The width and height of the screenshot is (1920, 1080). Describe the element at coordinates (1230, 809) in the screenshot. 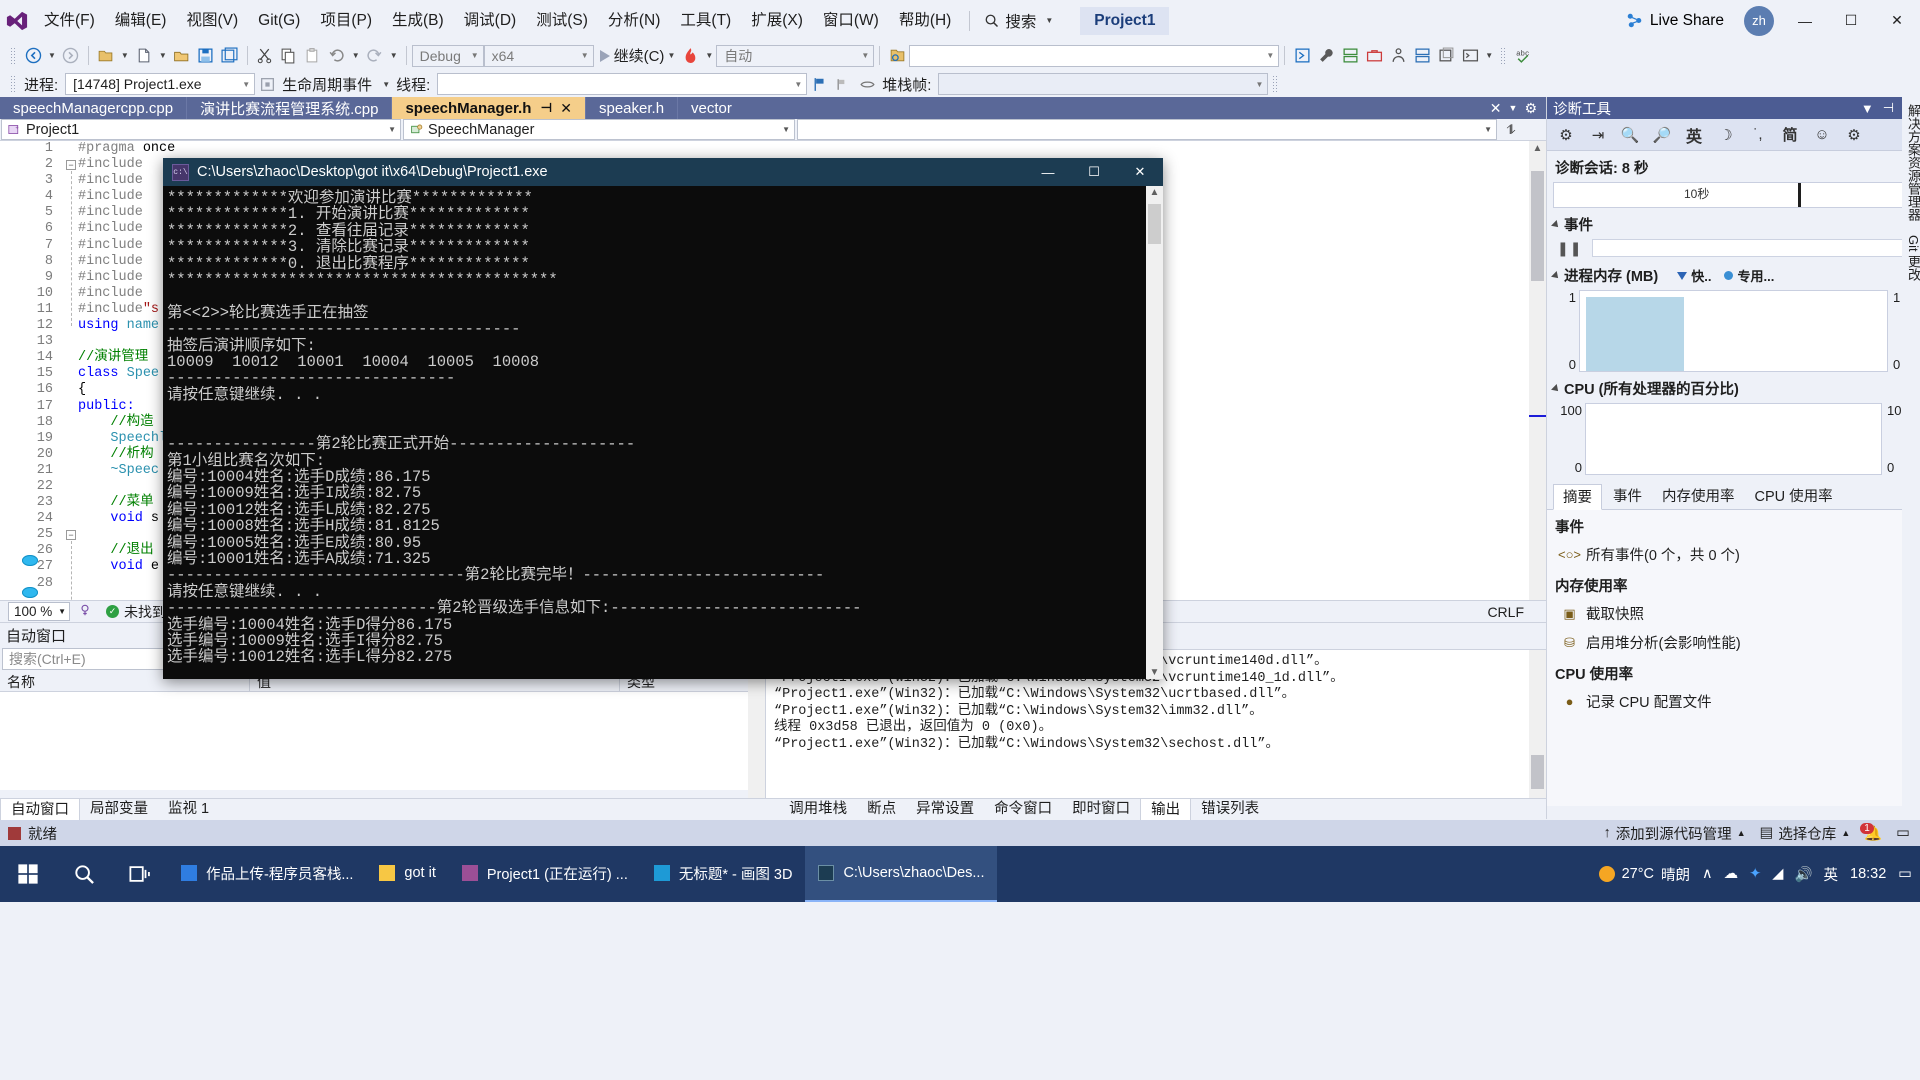

I see `bottom-tab-error-list: 错误列表` at that location.